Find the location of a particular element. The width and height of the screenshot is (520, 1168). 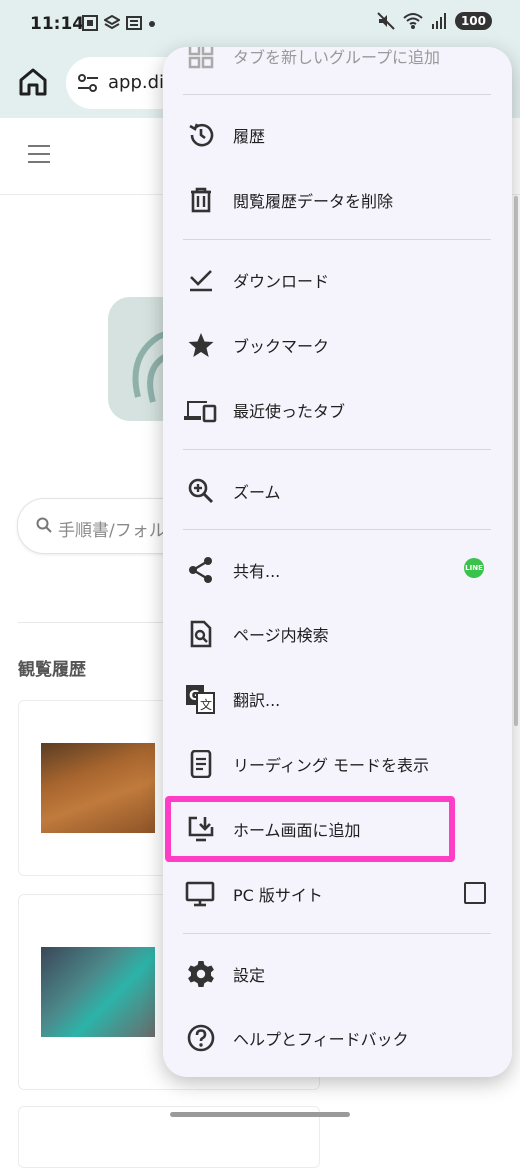

menu-item-label: 閲覧履歴データを削除 is located at coordinates (313, 201).